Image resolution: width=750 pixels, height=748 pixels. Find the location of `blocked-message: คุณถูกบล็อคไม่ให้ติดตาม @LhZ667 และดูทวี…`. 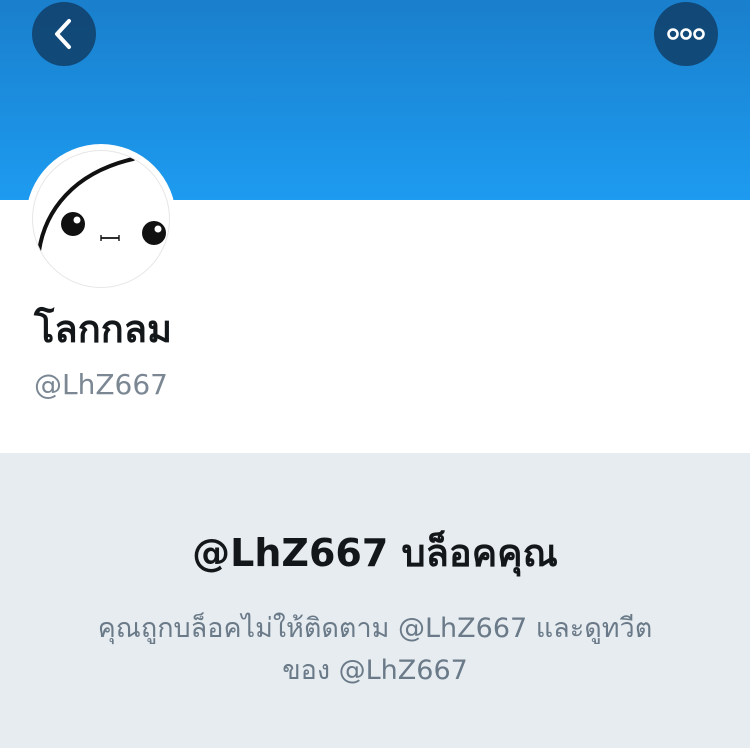

blocked-message: คุณถูกบล็อคไม่ให้ติดตาม @LhZ667 และดูทวี… is located at coordinates (375, 649).